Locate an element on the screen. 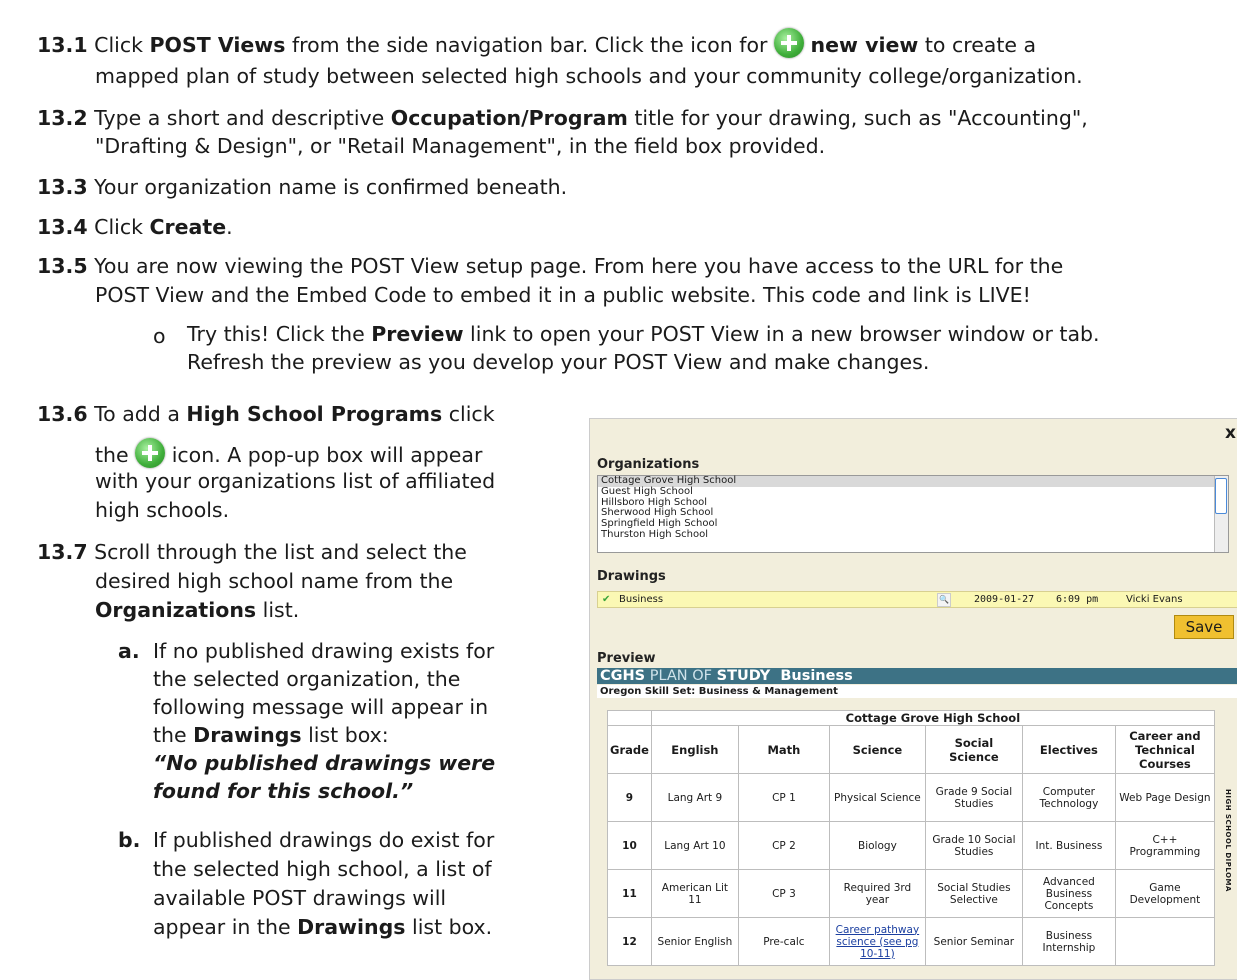  high-school-programs-term: High School Programs is located at coordinates (314, 414).